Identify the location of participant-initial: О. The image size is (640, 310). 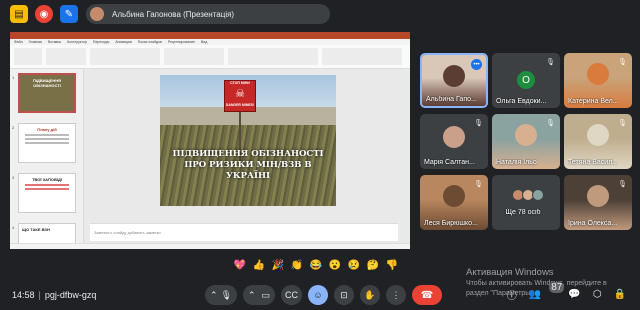
(526, 80).